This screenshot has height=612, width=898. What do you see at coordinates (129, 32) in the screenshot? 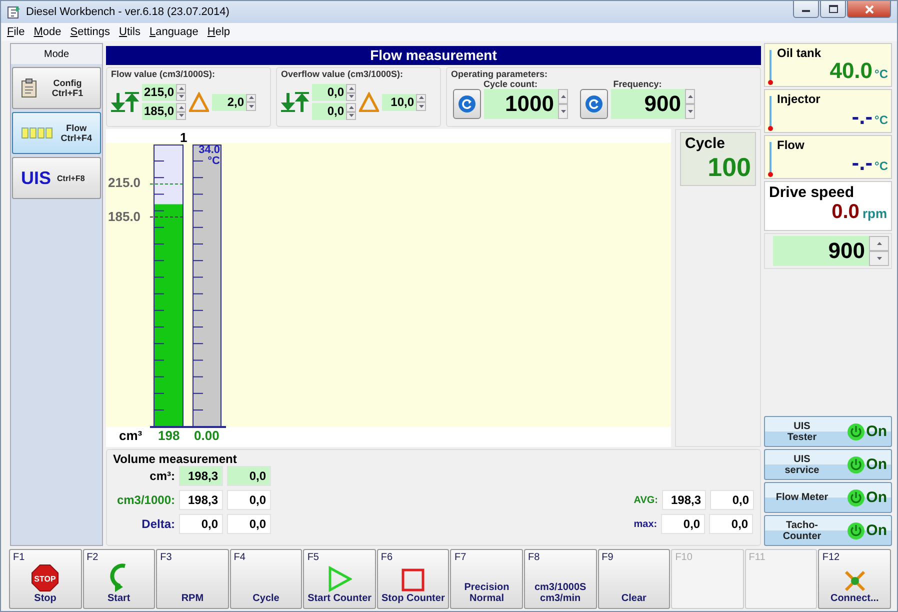
I see `menu-item: Utils` at bounding box center [129, 32].